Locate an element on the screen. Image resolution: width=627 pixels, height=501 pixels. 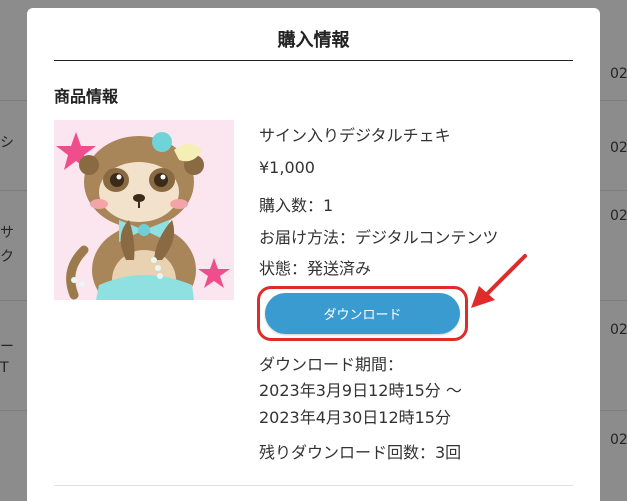
download-period-end: 2023年4月30日12時15分 is located at coordinates (355, 417).